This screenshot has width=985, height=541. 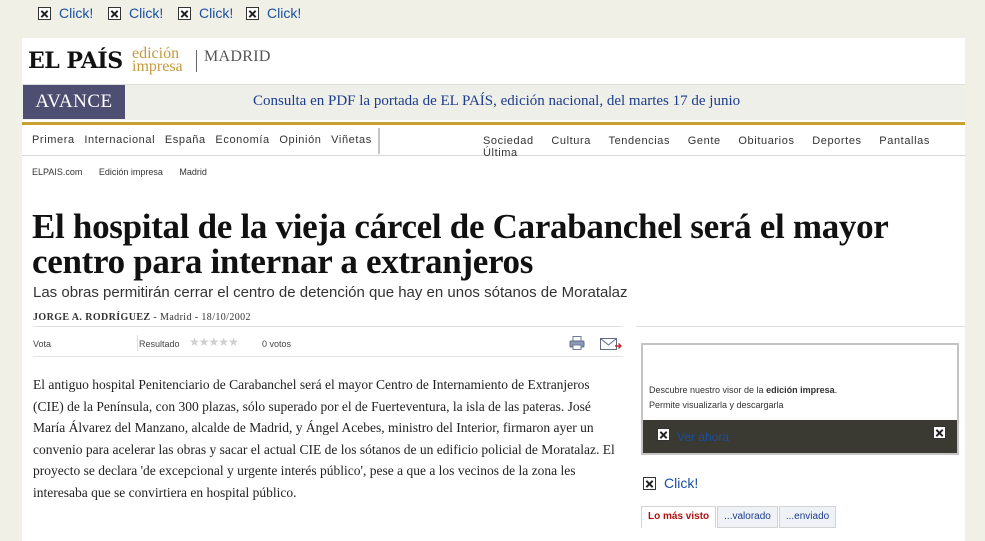 What do you see at coordinates (807, 517) in the screenshot?
I see `tab-most-sent: ...enviado` at bounding box center [807, 517].